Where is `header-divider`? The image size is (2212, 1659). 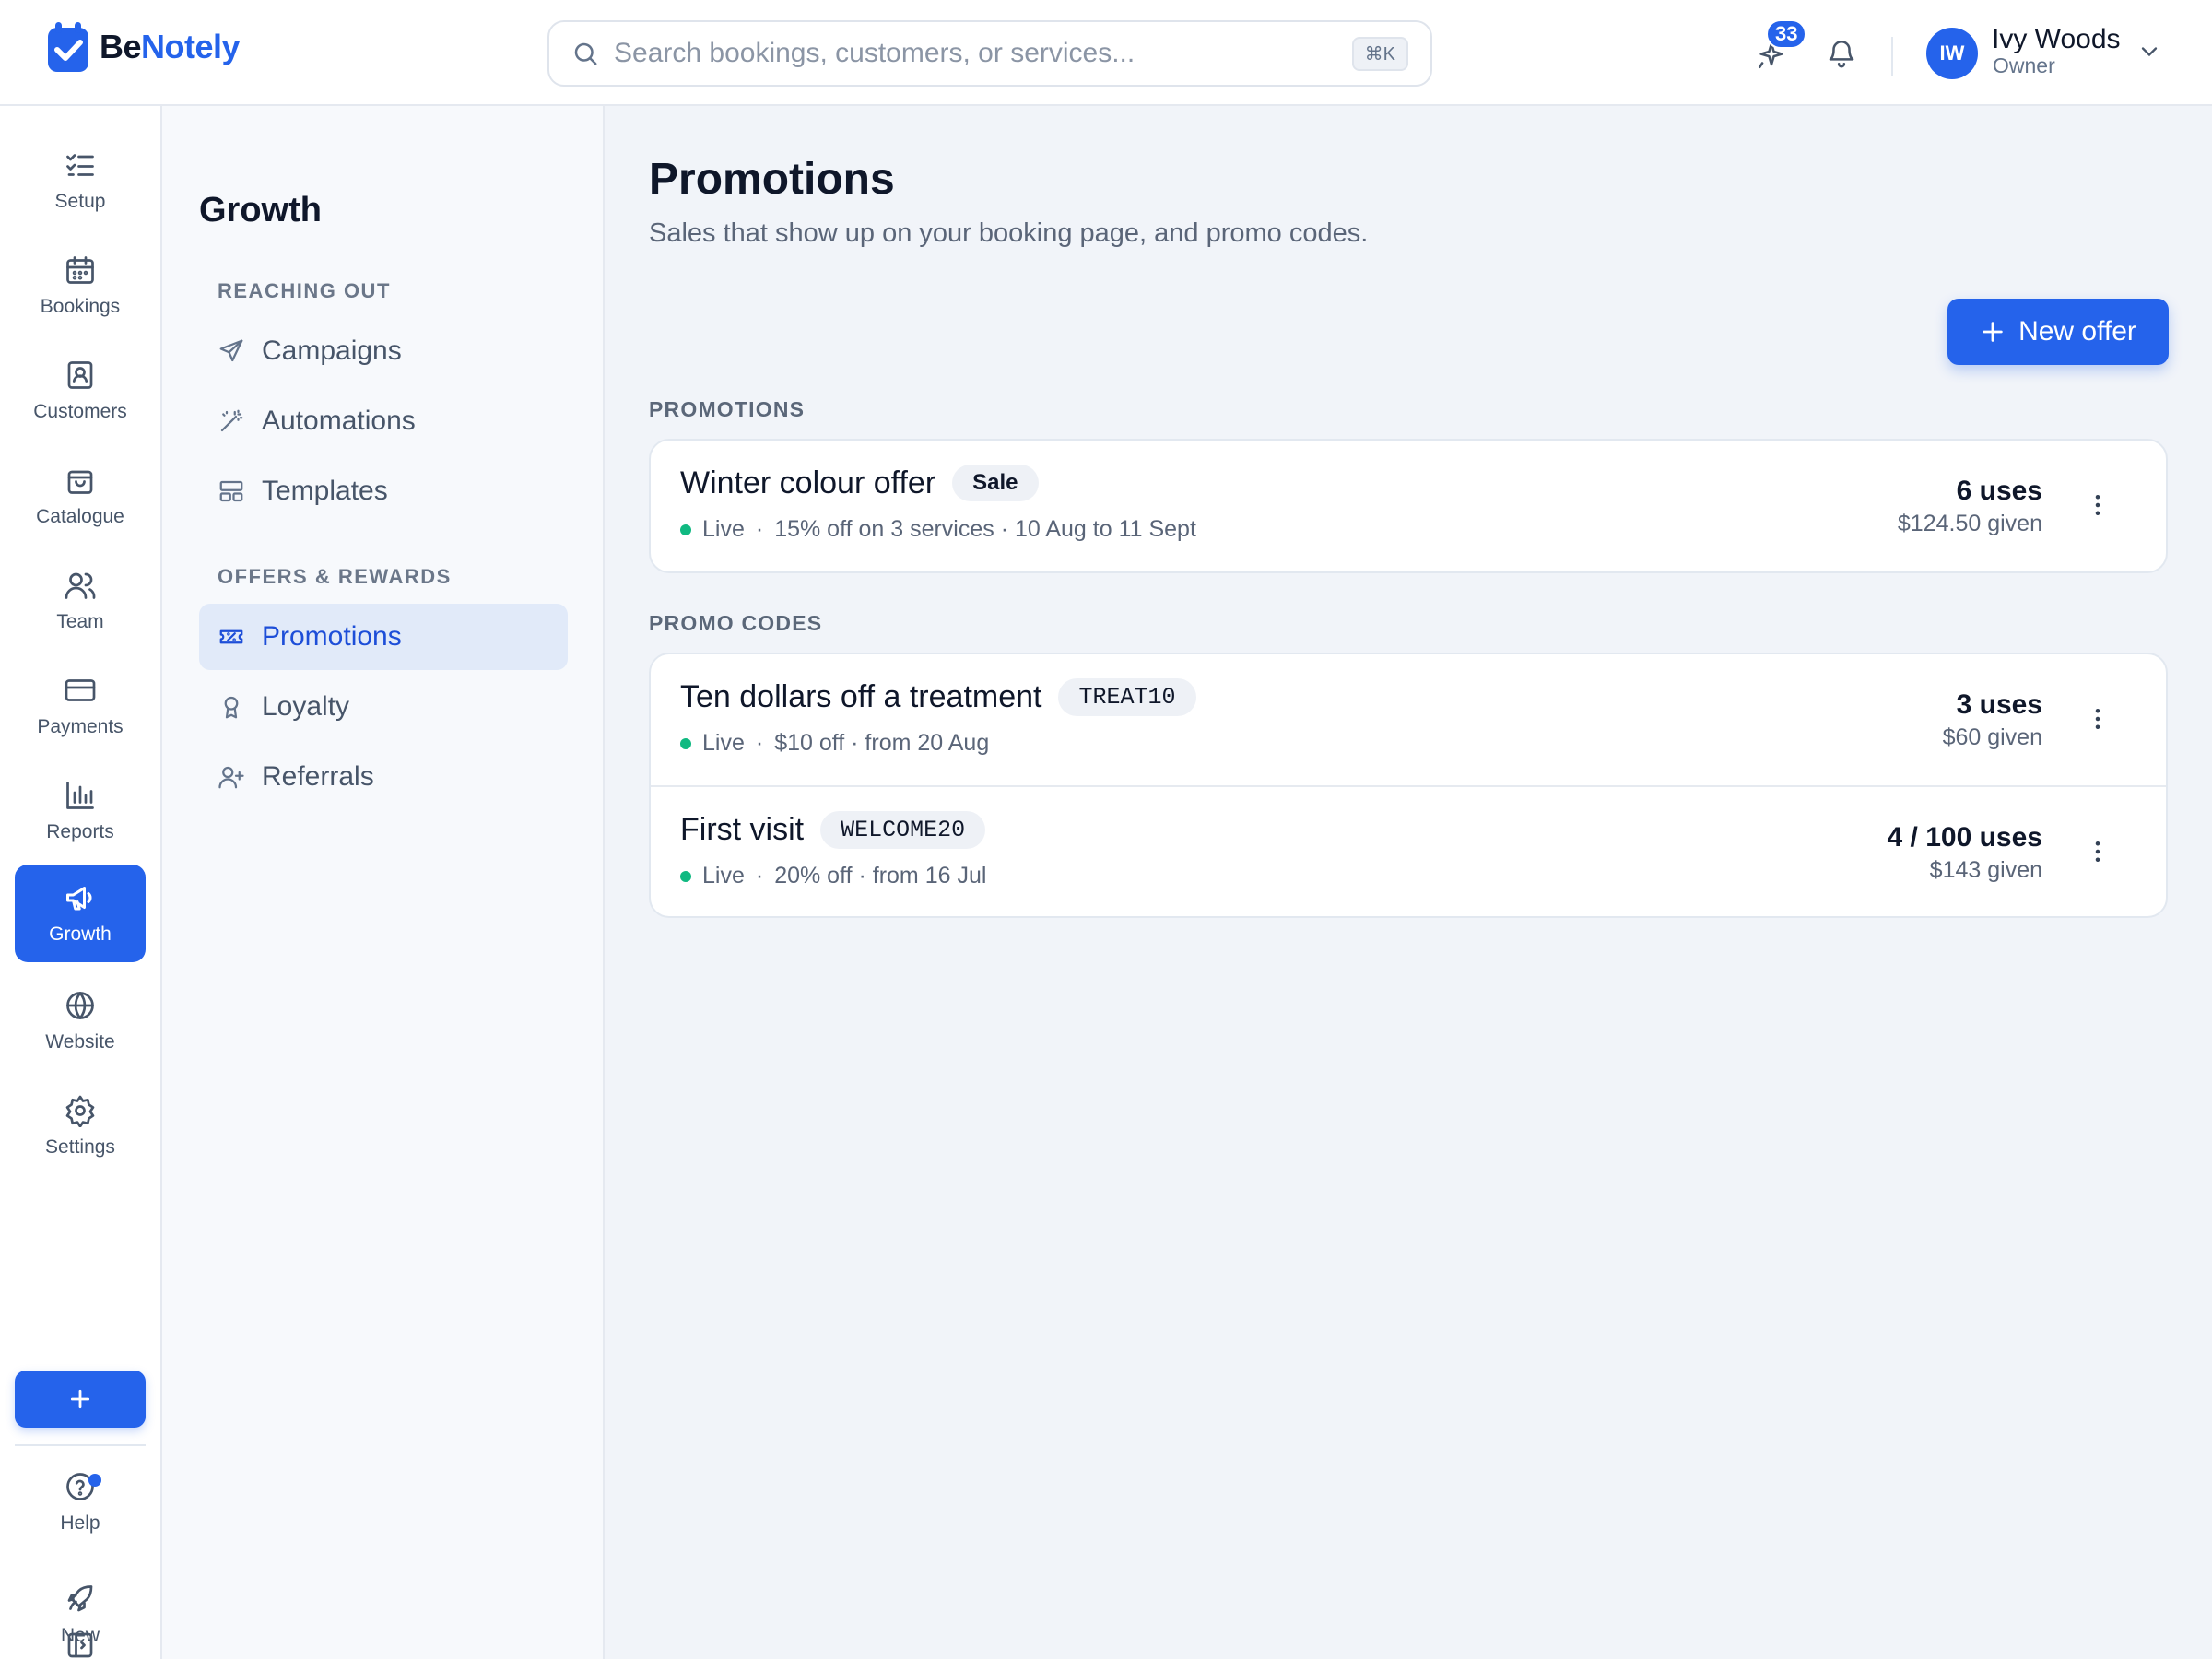
header-divider is located at coordinates (1892, 56).